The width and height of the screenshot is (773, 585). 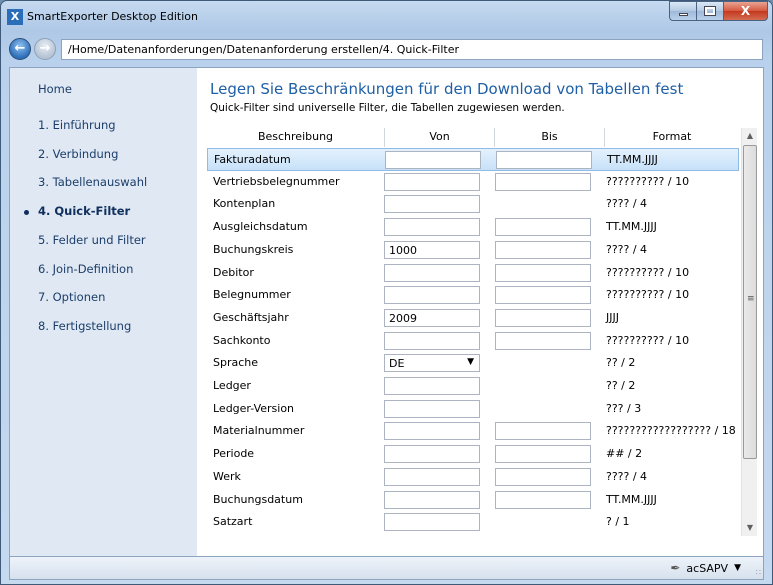 What do you see at coordinates (709, 11) in the screenshot?
I see `maximize-button` at bounding box center [709, 11].